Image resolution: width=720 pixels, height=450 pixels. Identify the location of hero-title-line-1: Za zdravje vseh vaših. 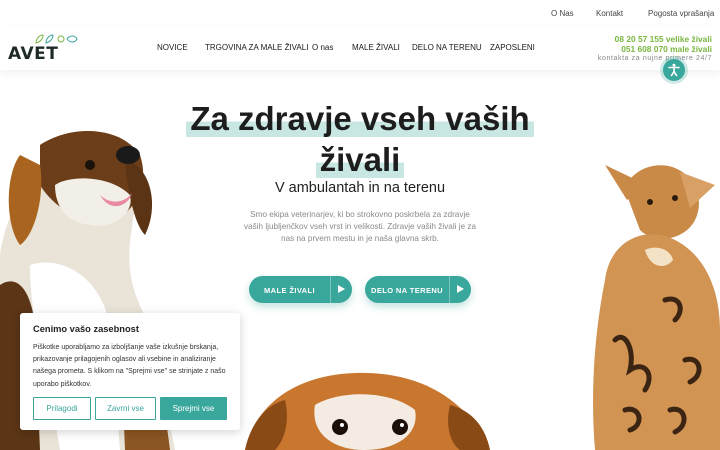
(360, 118).